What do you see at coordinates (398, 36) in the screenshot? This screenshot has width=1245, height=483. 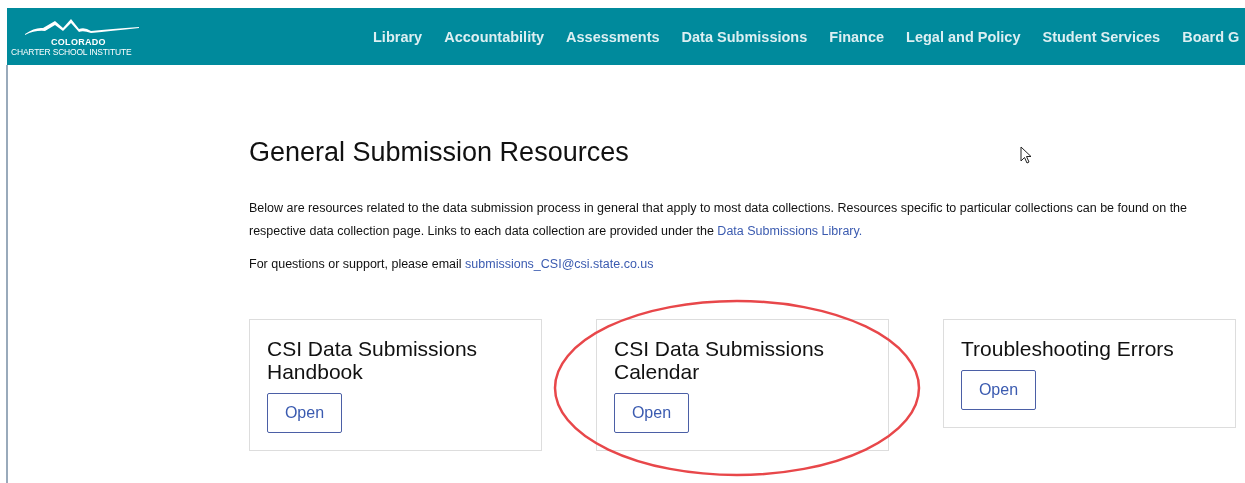 I see `nav-link: Library` at bounding box center [398, 36].